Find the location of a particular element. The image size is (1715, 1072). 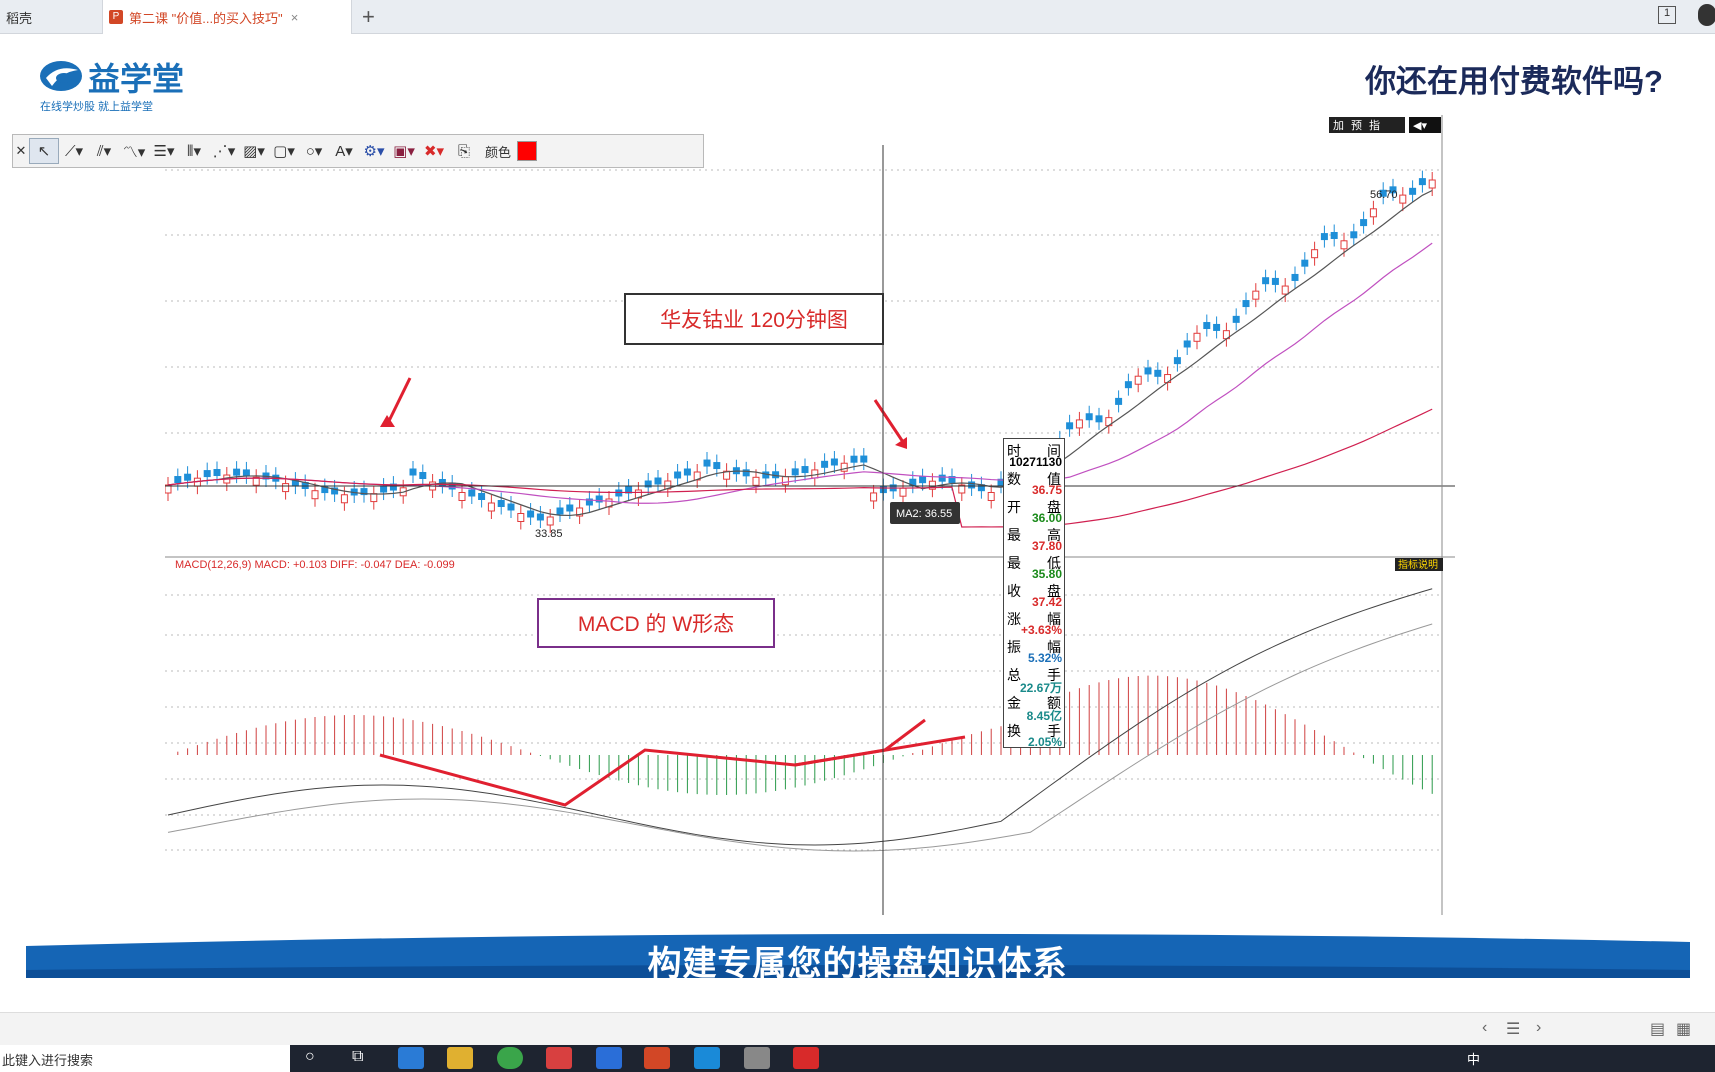

parallel-line-icon: ⫽▾ is located at coordinates (104, 151).